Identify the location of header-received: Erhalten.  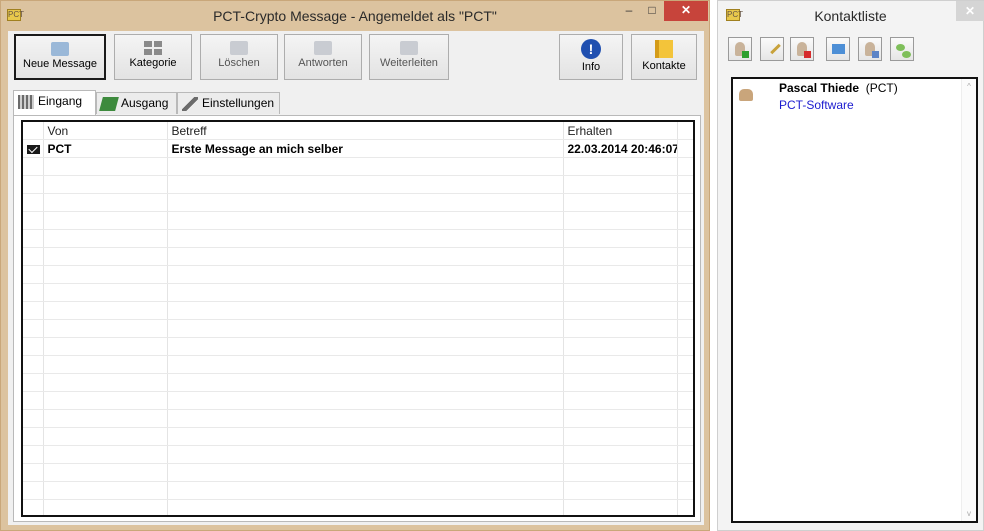
(620, 131).